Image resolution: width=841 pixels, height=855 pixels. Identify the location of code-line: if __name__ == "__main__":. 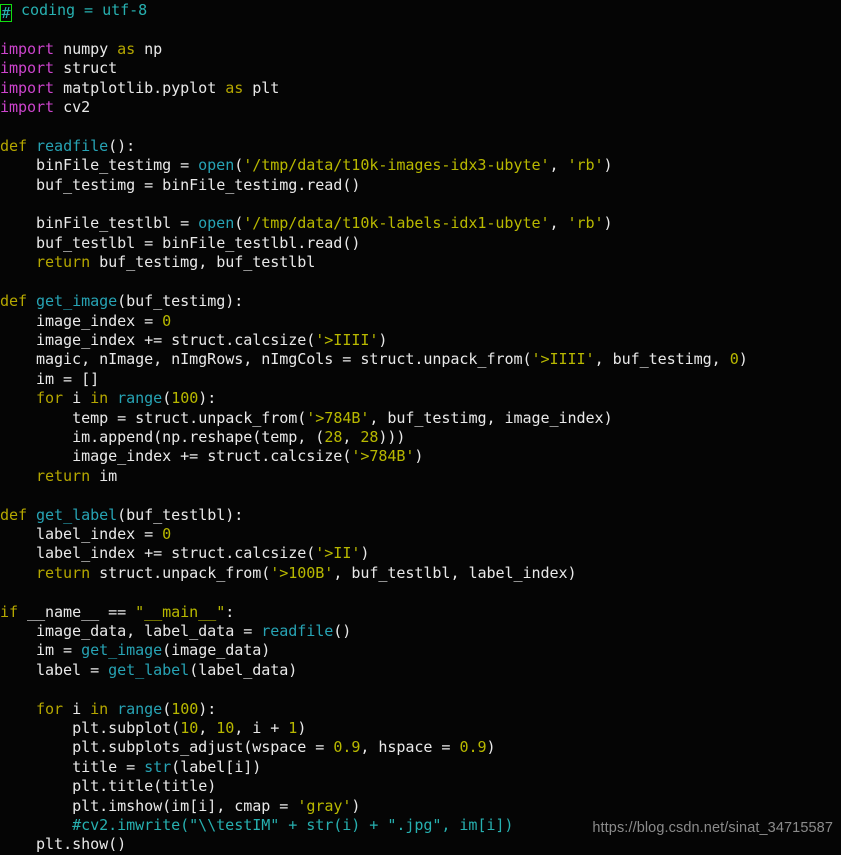
(374, 612).